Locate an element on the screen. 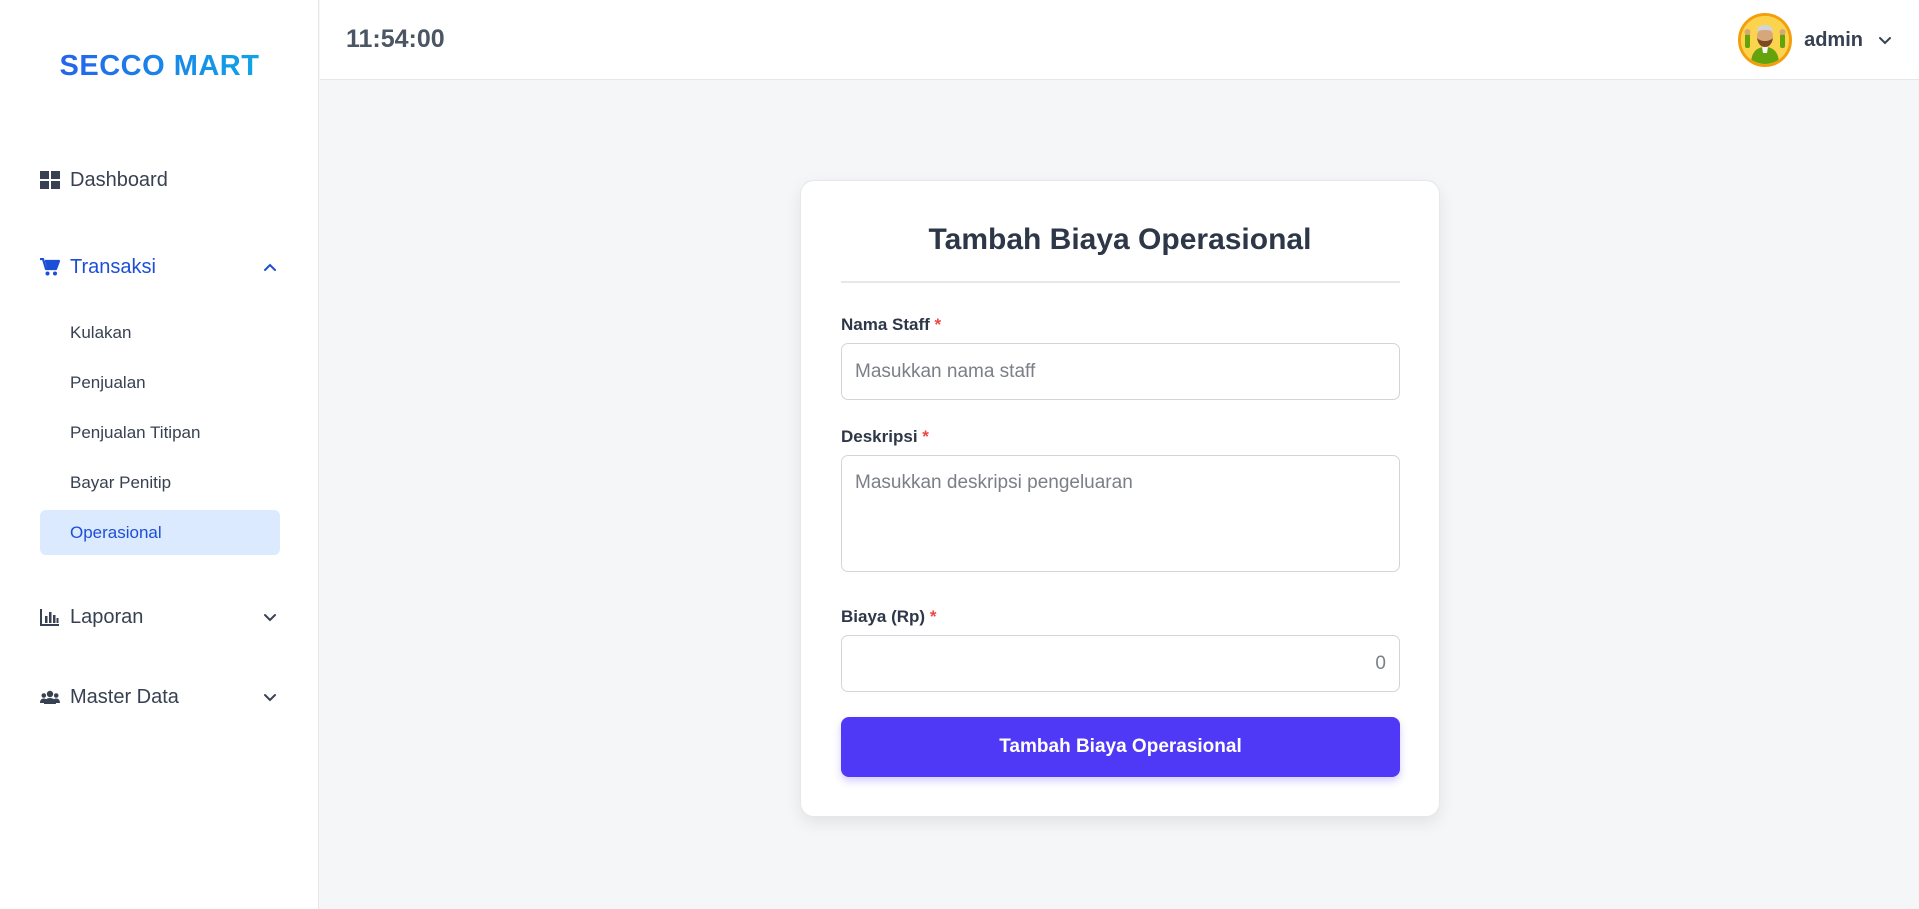 The height and width of the screenshot is (909, 1919). users-icon is located at coordinates (50, 697).